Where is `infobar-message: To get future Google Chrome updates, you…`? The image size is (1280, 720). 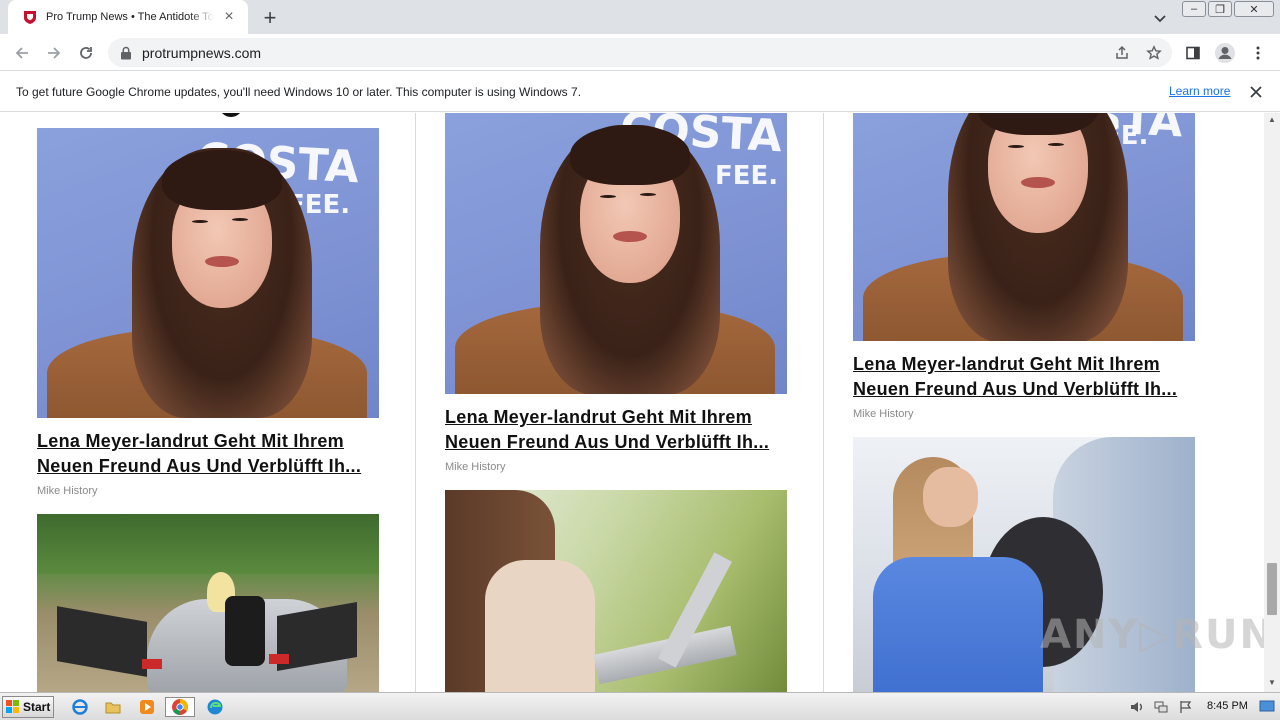 infobar-message: To get future Google Chrome updates, you… is located at coordinates (299, 91).